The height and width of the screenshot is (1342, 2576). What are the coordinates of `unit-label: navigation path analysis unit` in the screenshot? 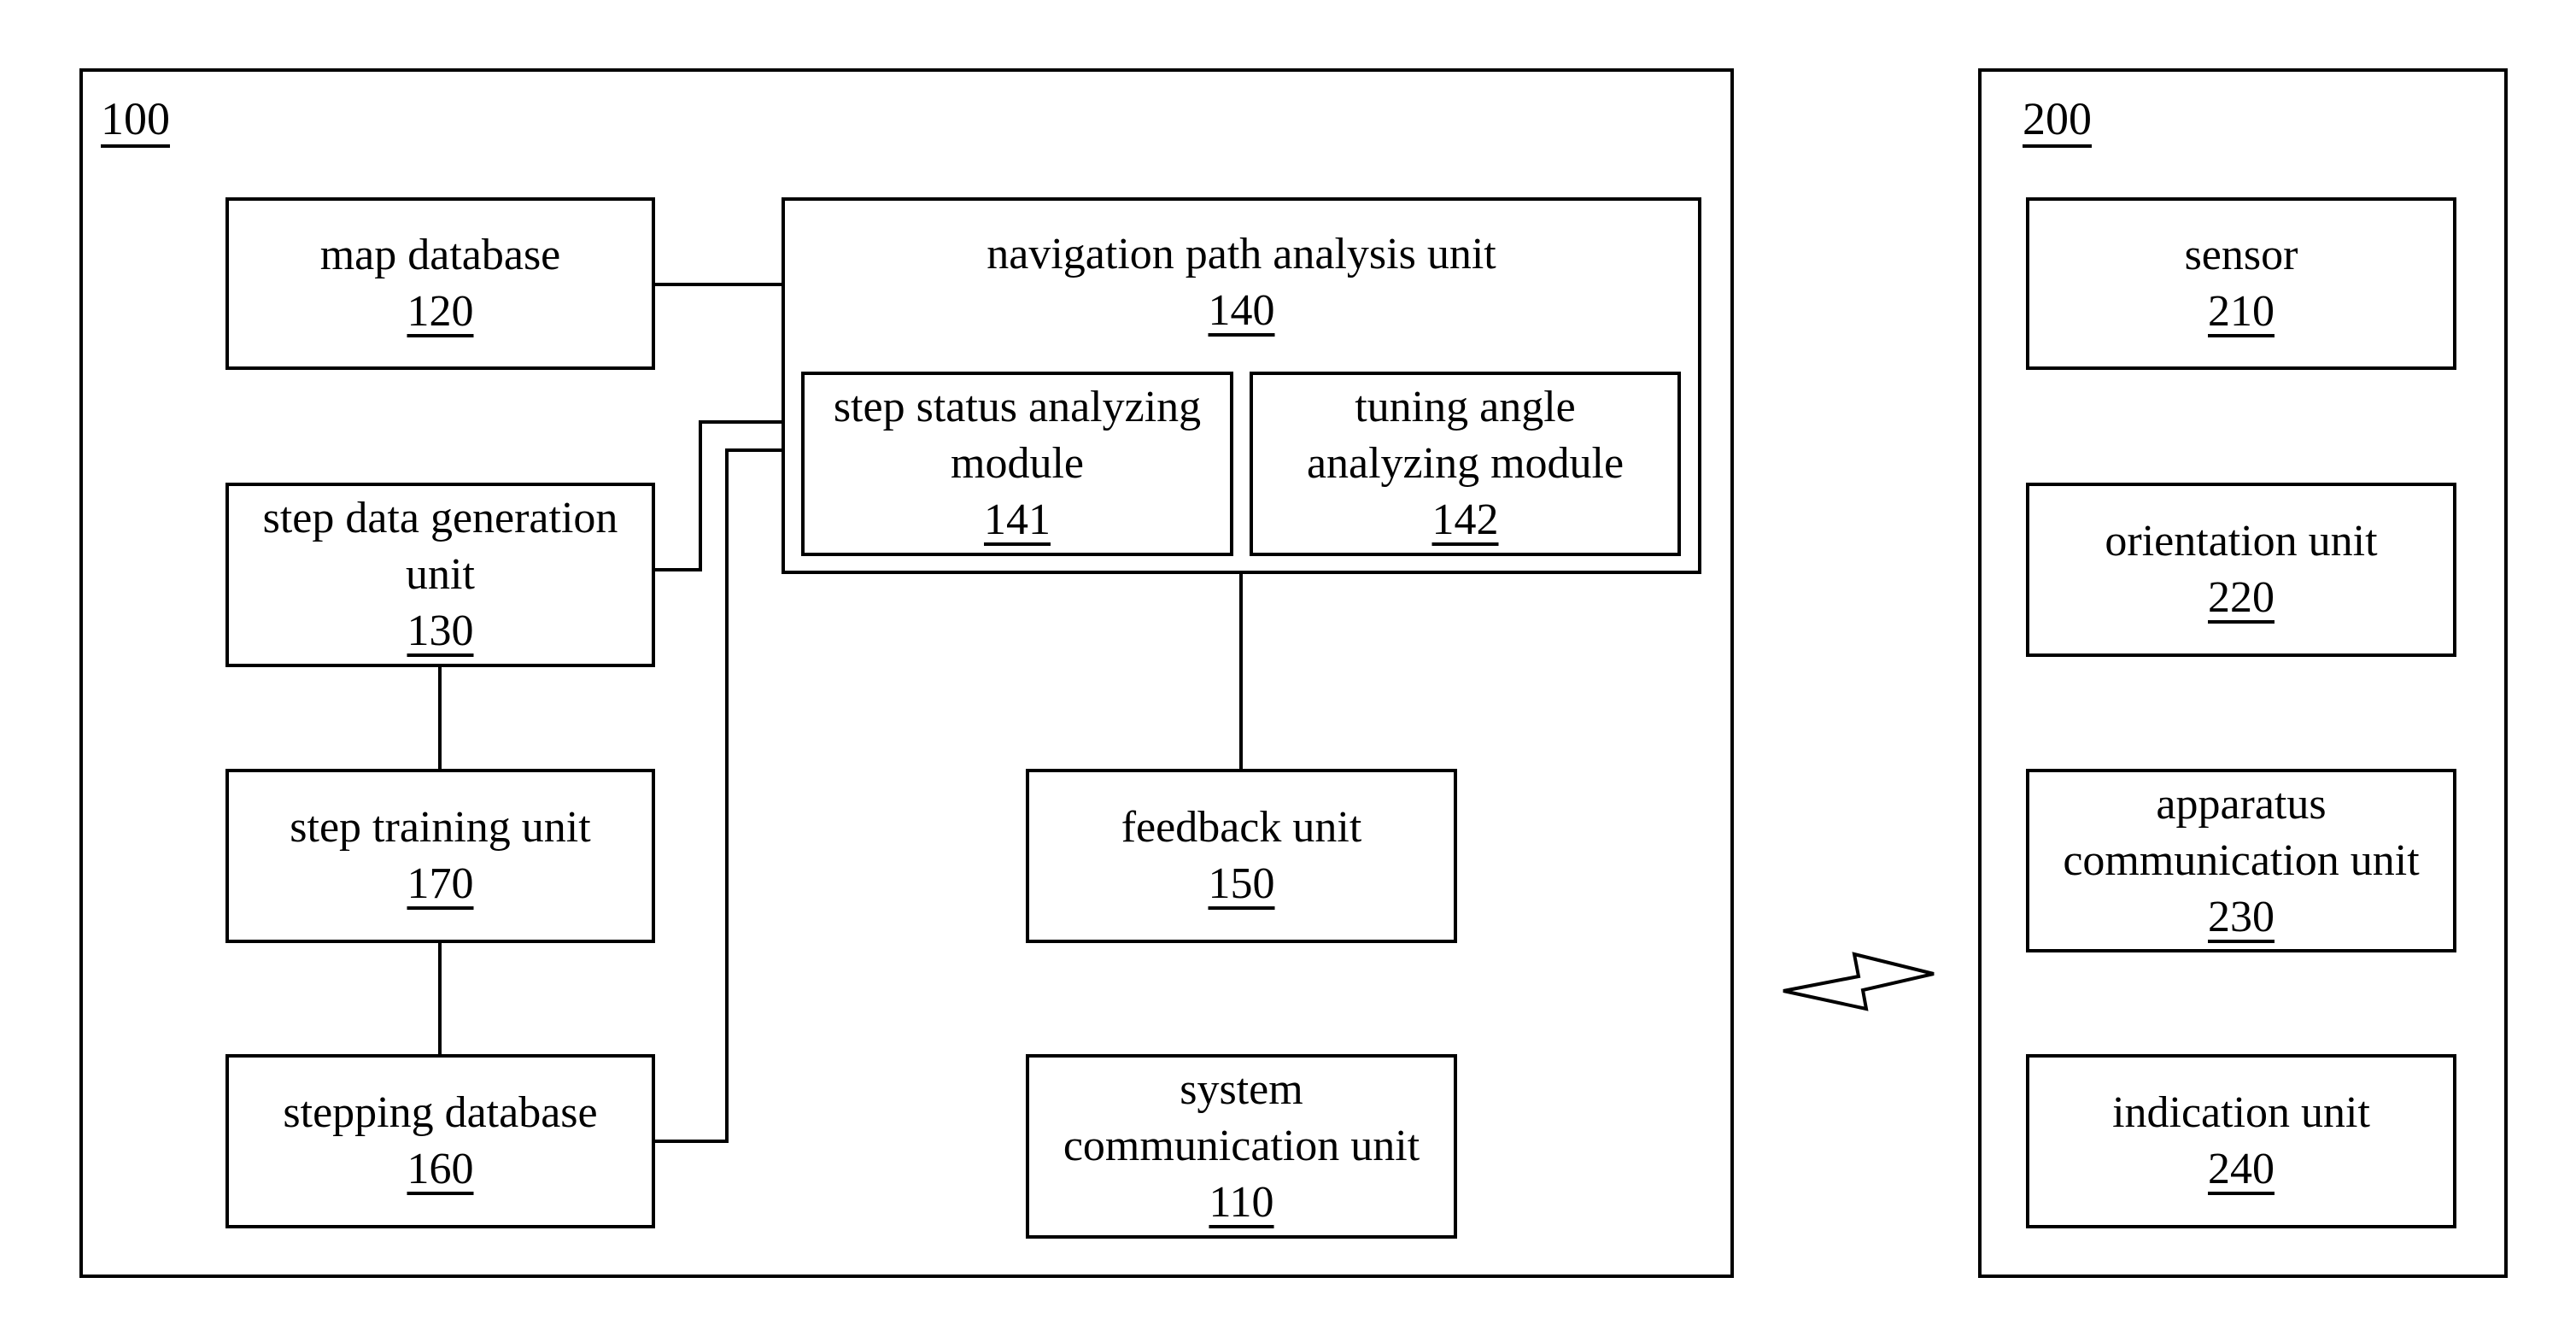 It's located at (1241, 254).